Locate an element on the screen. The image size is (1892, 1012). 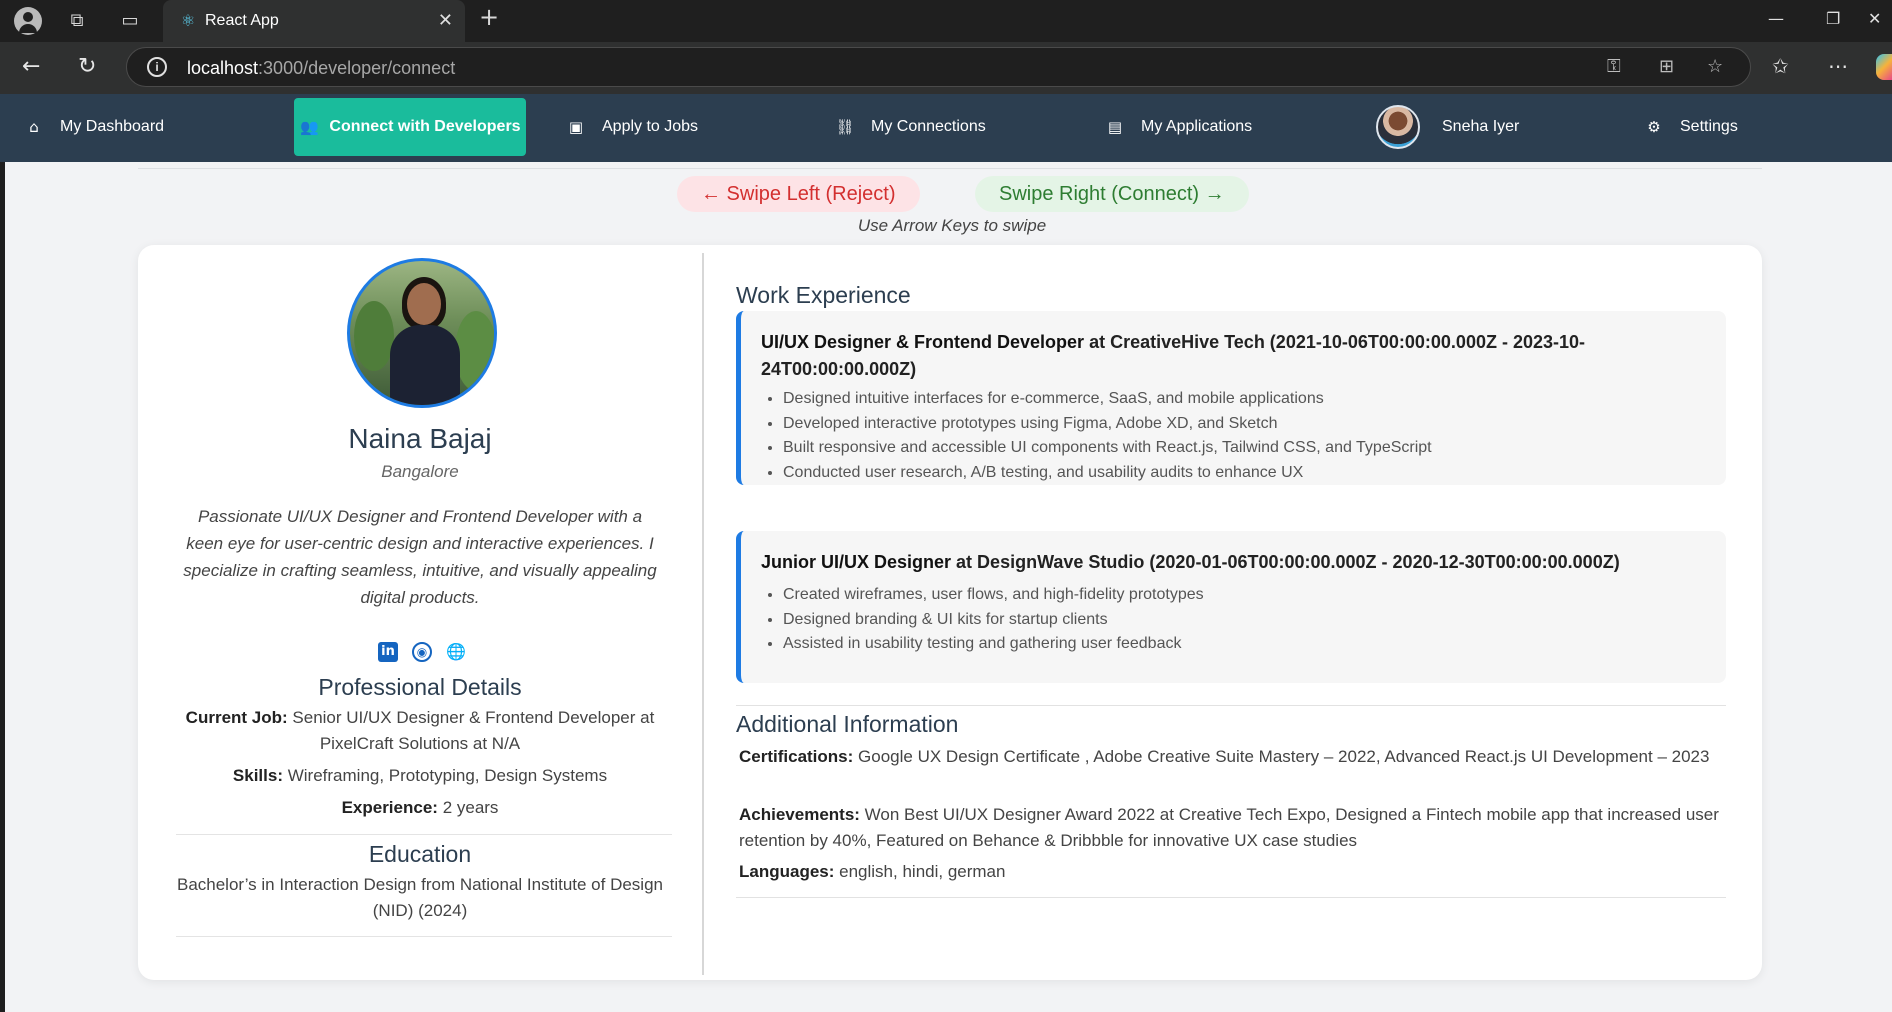
vertical-tabs-icon: ▭ is located at coordinates (130, 21).